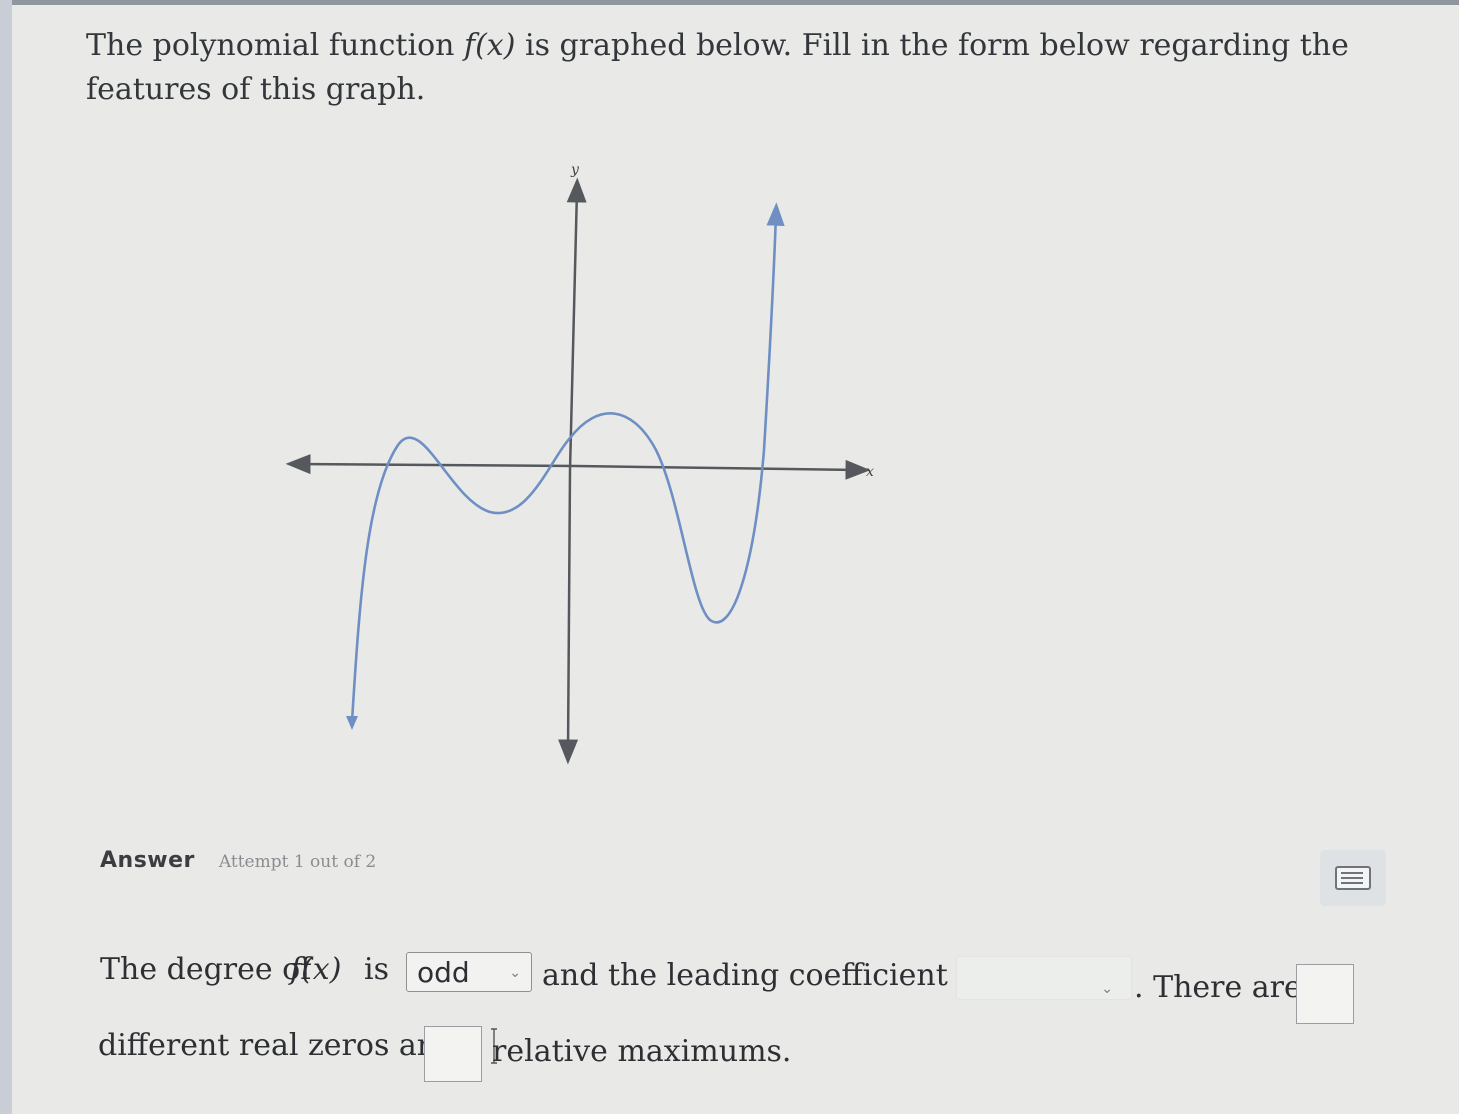 The image size is (1459, 1114). I want to click on x-axis-right, so click(723, 469).